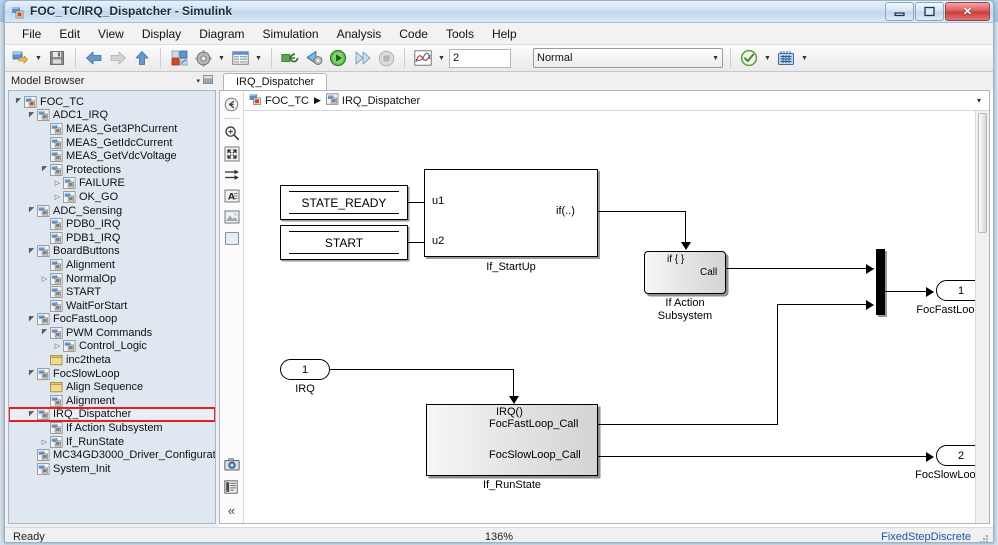  What do you see at coordinates (232, 487) in the screenshot?
I see `notes-icon` at bounding box center [232, 487].